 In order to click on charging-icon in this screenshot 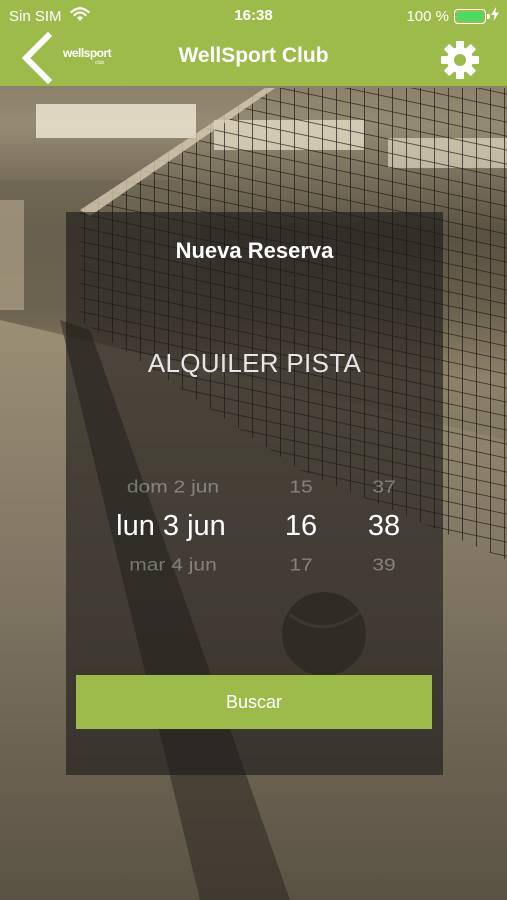, I will do `click(495, 16)`.